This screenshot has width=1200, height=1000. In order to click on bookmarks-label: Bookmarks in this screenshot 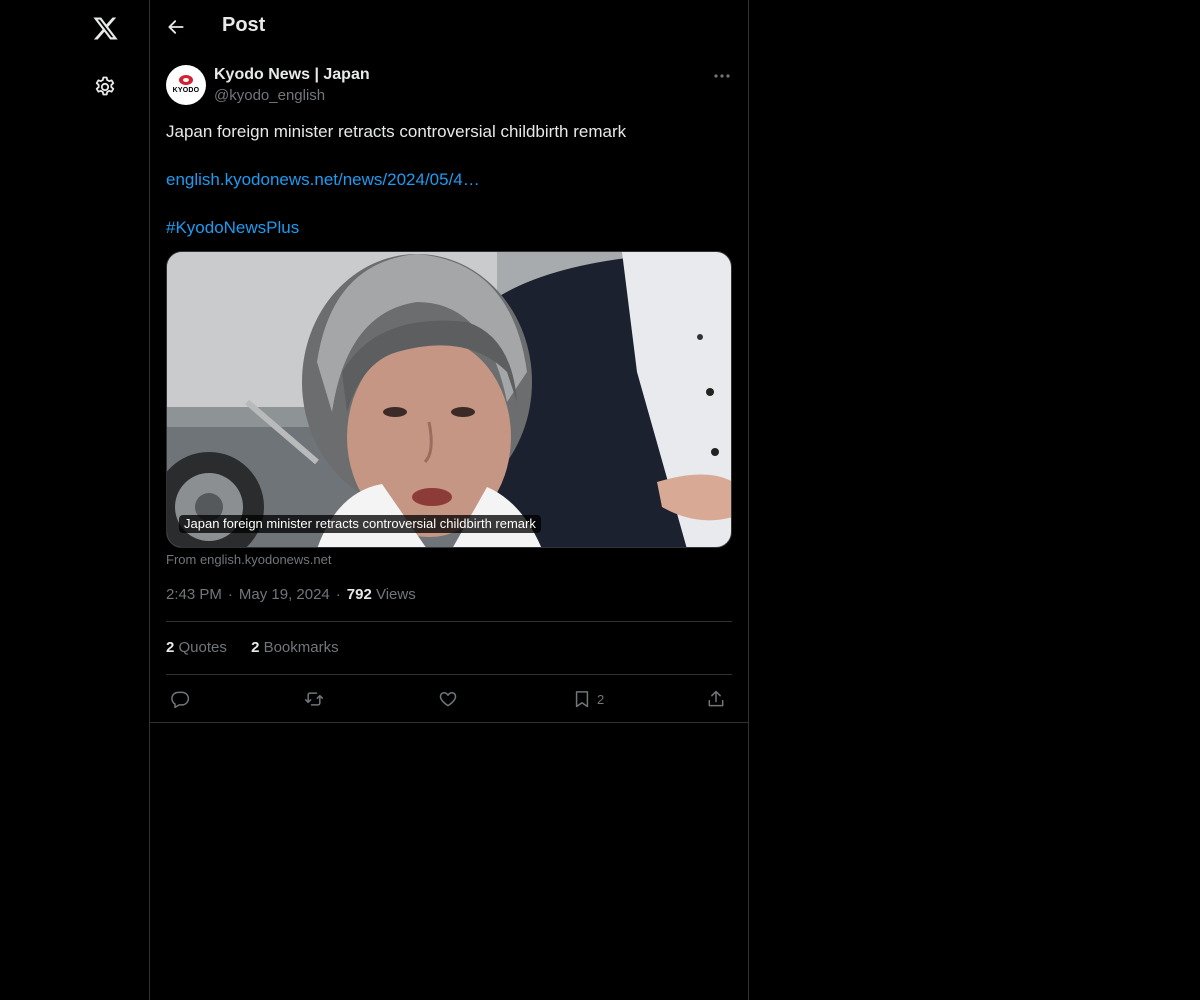, I will do `click(301, 647)`.